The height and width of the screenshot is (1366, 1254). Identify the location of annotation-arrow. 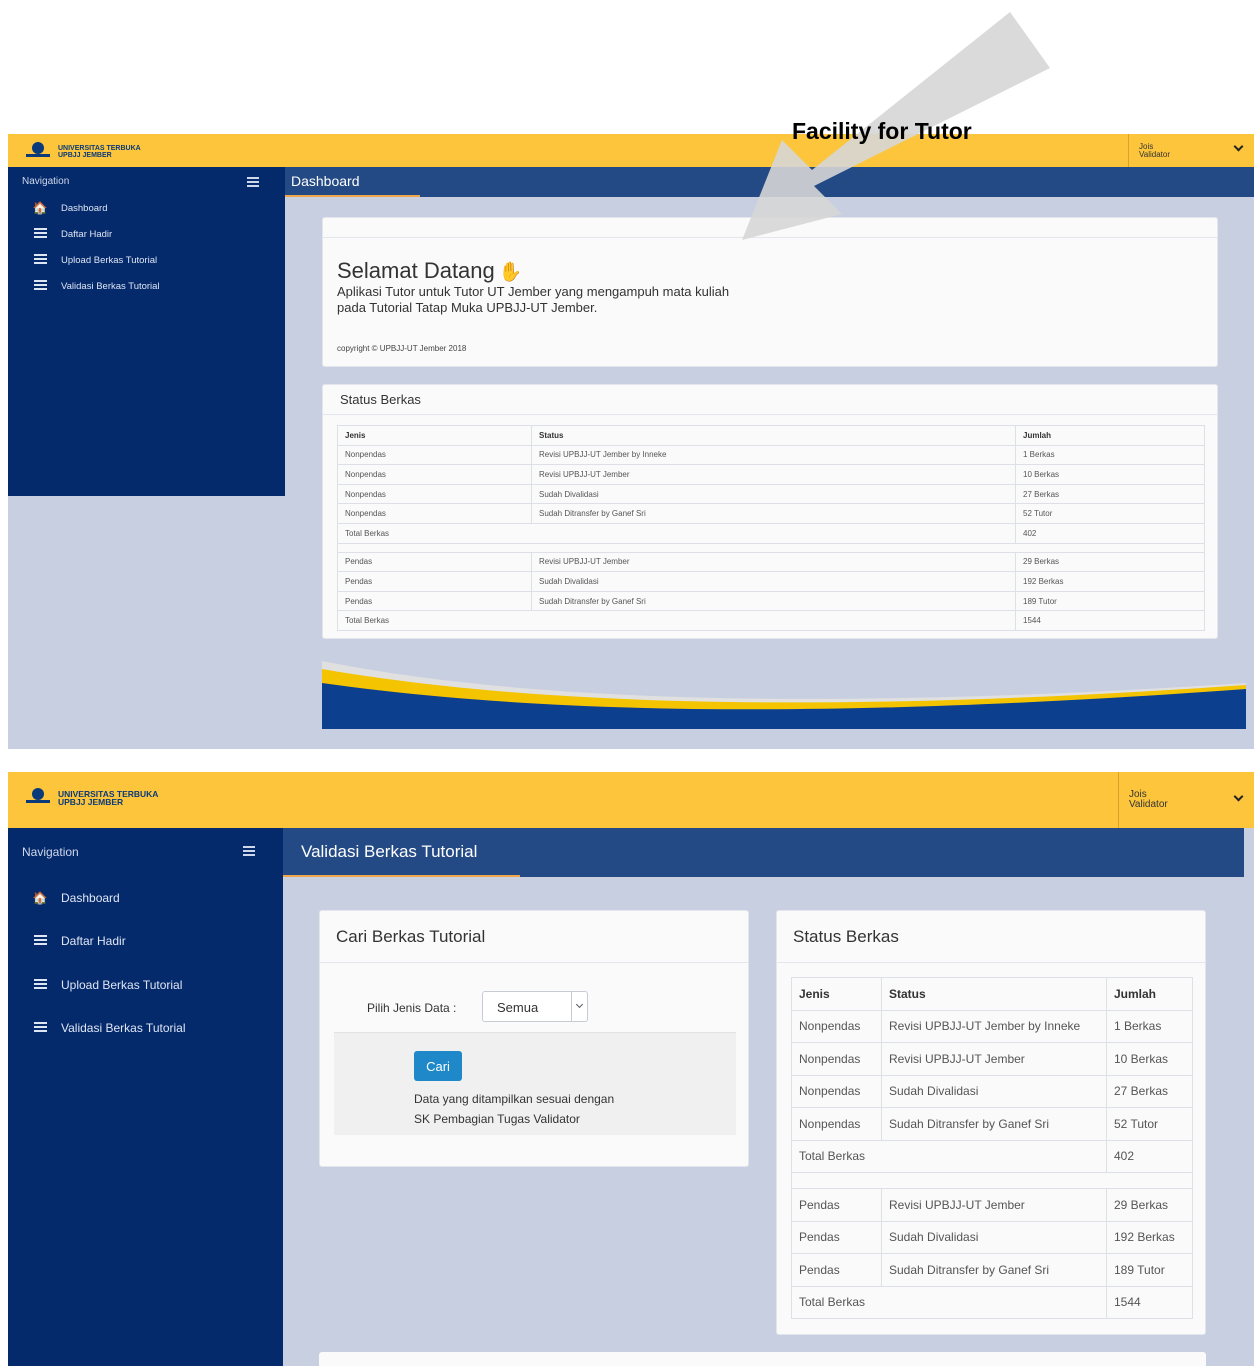
(896, 126).